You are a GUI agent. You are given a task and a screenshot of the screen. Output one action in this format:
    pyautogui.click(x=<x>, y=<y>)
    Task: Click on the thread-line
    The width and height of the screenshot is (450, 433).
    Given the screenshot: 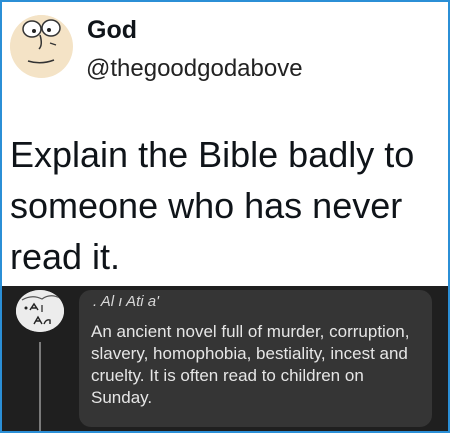 What is the action you would take?
    pyautogui.click(x=40, y=386)
    